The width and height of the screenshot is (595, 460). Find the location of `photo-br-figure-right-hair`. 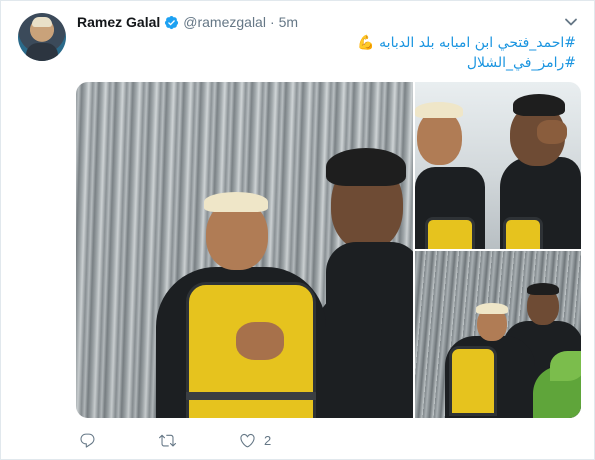

photo-br-figure-right-hair is located at coordinates (543, 289).